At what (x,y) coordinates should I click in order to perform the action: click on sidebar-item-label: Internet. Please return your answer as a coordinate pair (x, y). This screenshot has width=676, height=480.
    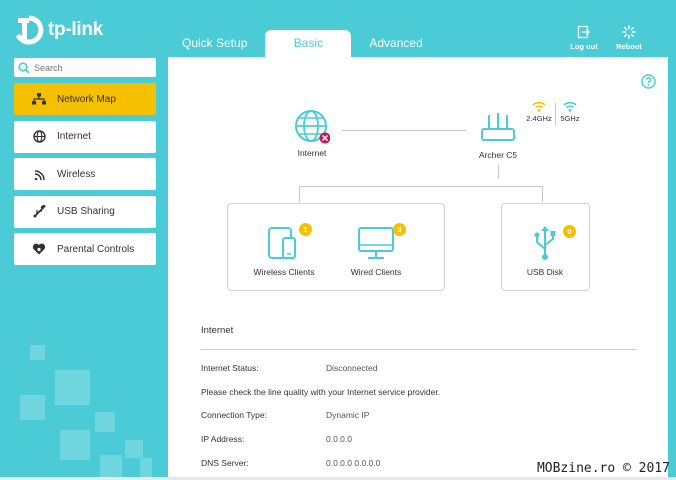
    Looking at the image, I should click on (74, 136).